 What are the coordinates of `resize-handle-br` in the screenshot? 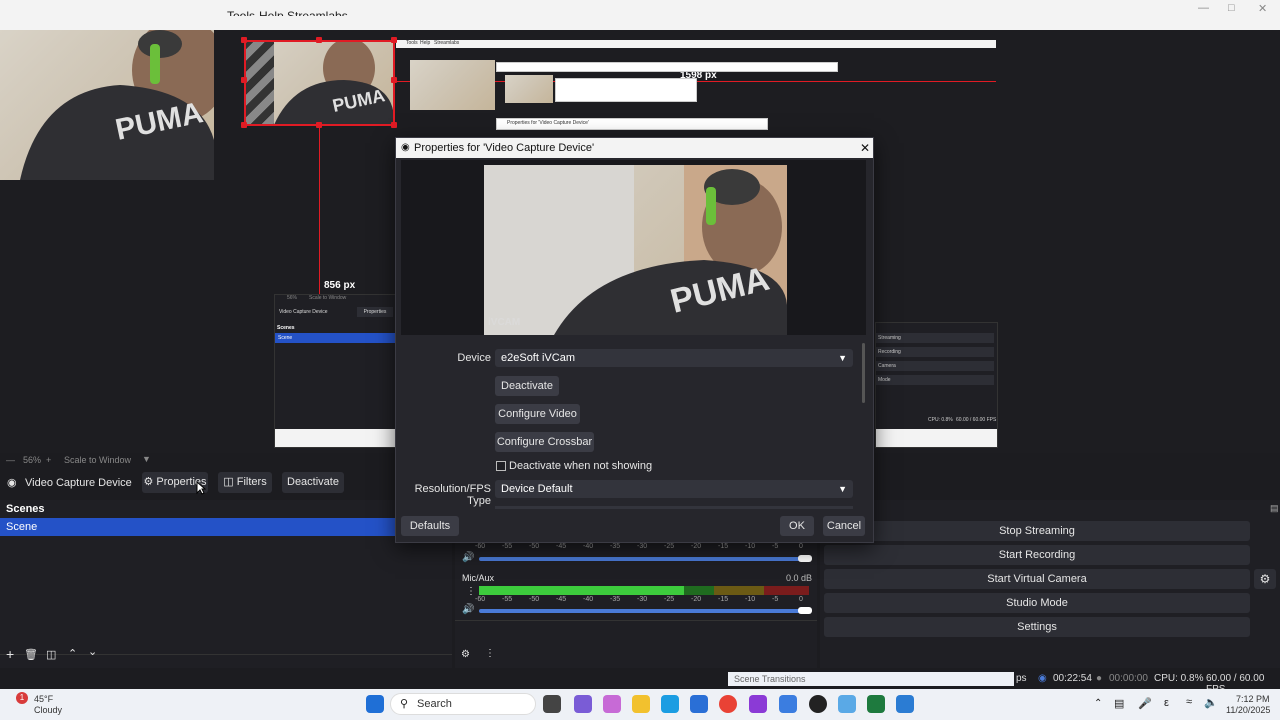 It's located at (394, 125).